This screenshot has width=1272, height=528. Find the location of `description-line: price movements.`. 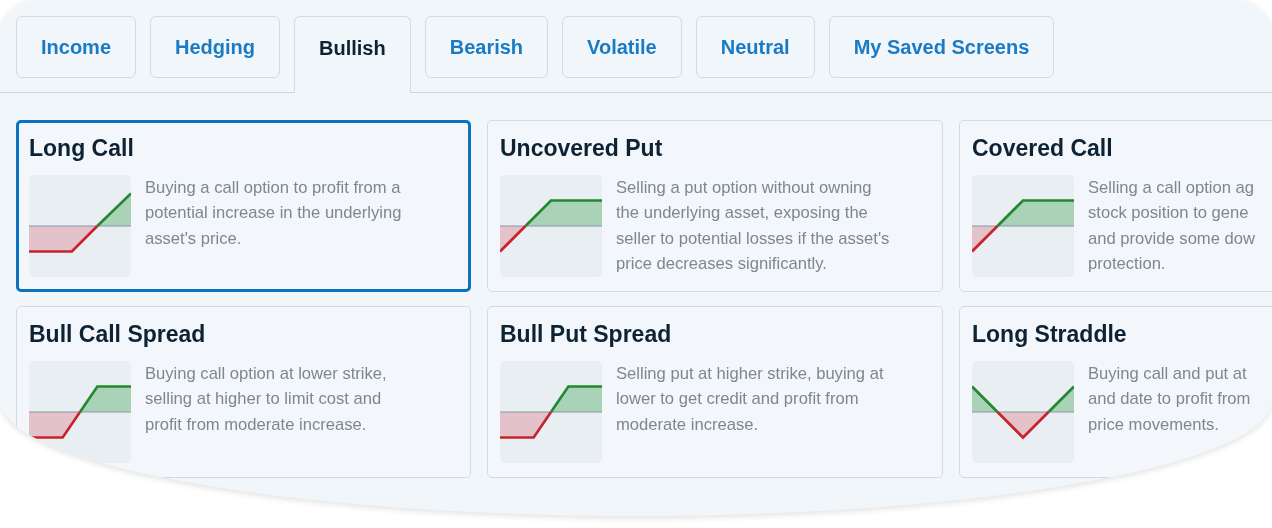

description-line: price movements. is located at coordinates (1154, 424).